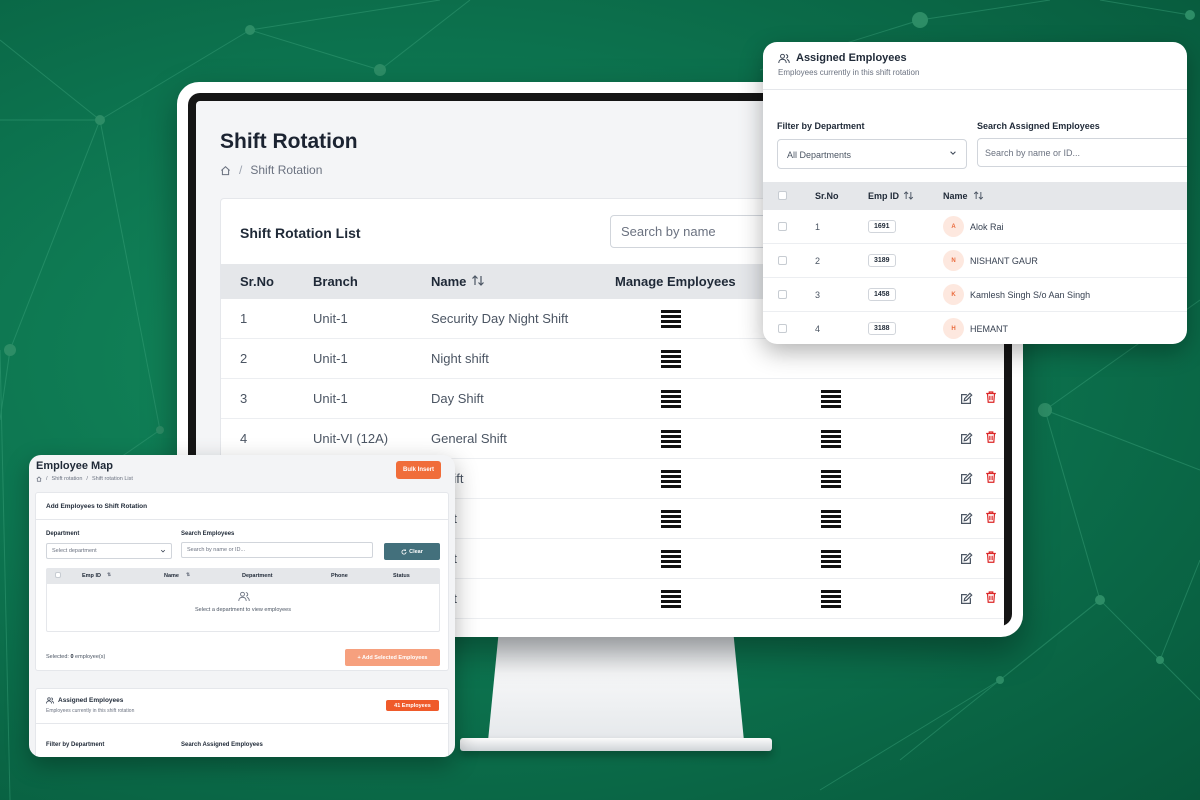  I want to click on department-select: Select department, so click(109, 551).